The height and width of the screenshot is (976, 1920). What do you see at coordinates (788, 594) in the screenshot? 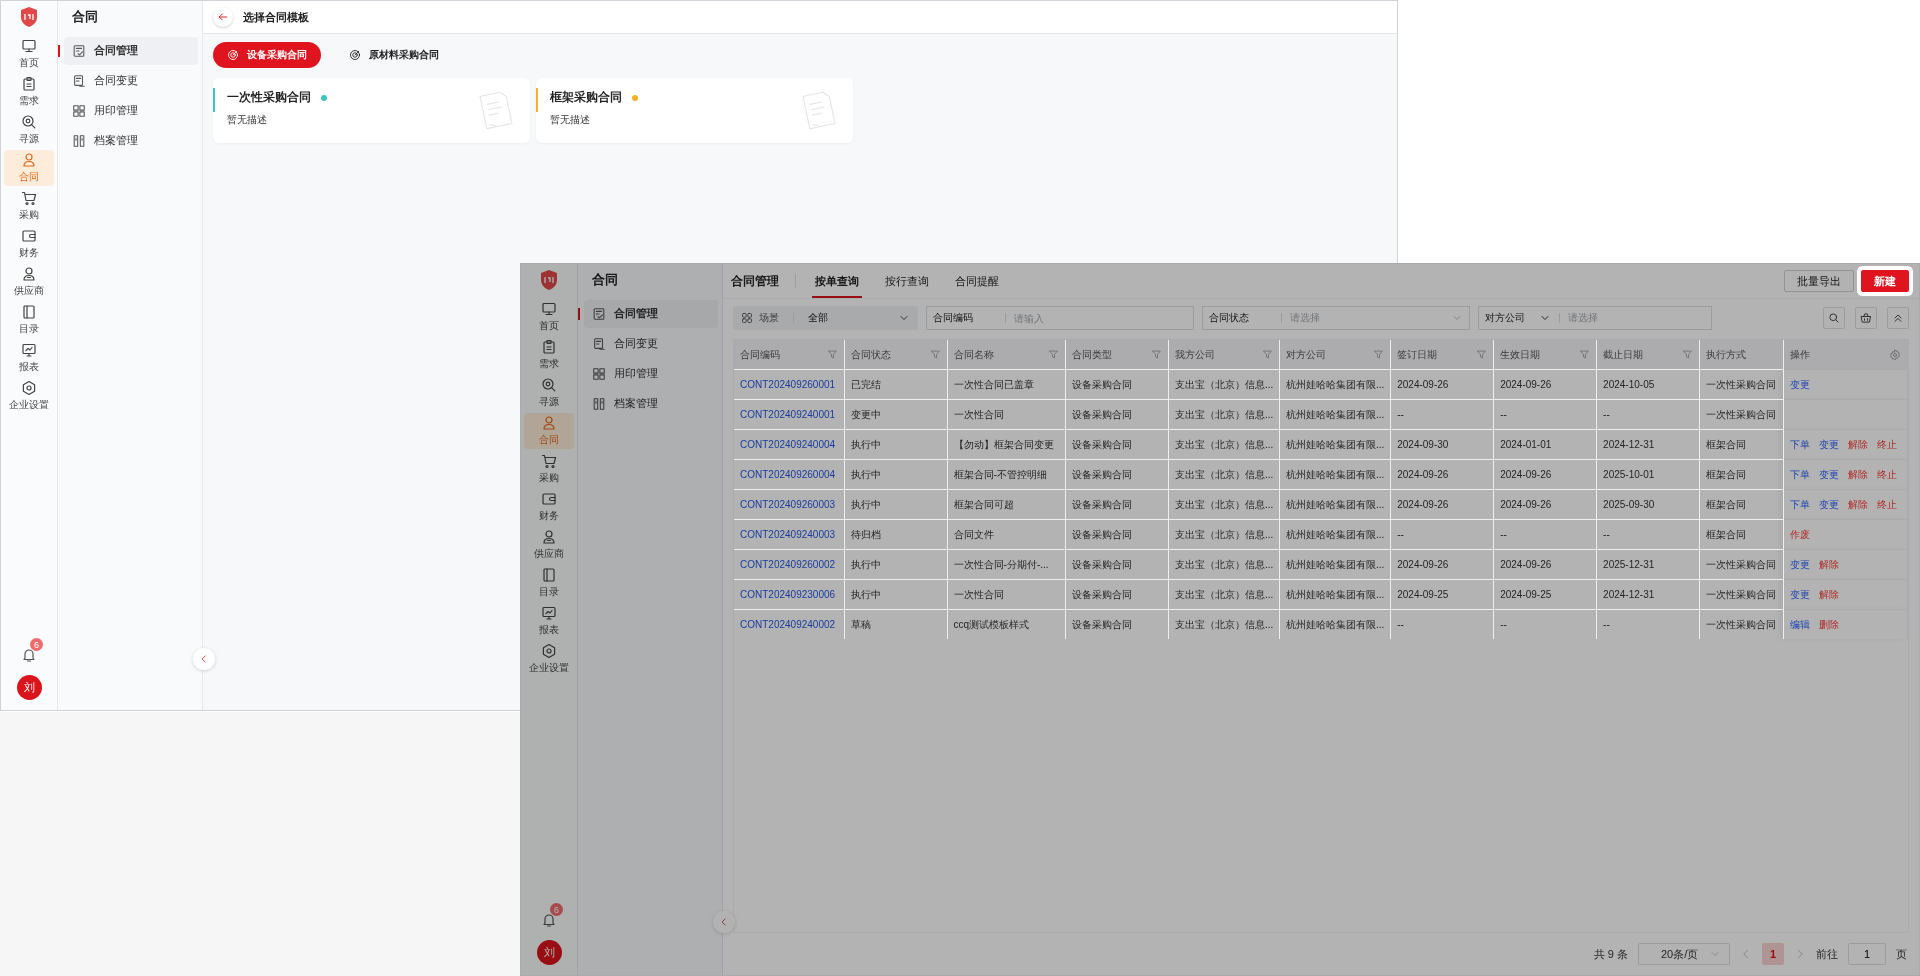
I see `contract-link: CONT202409230006` at bounding box center [788, 594].